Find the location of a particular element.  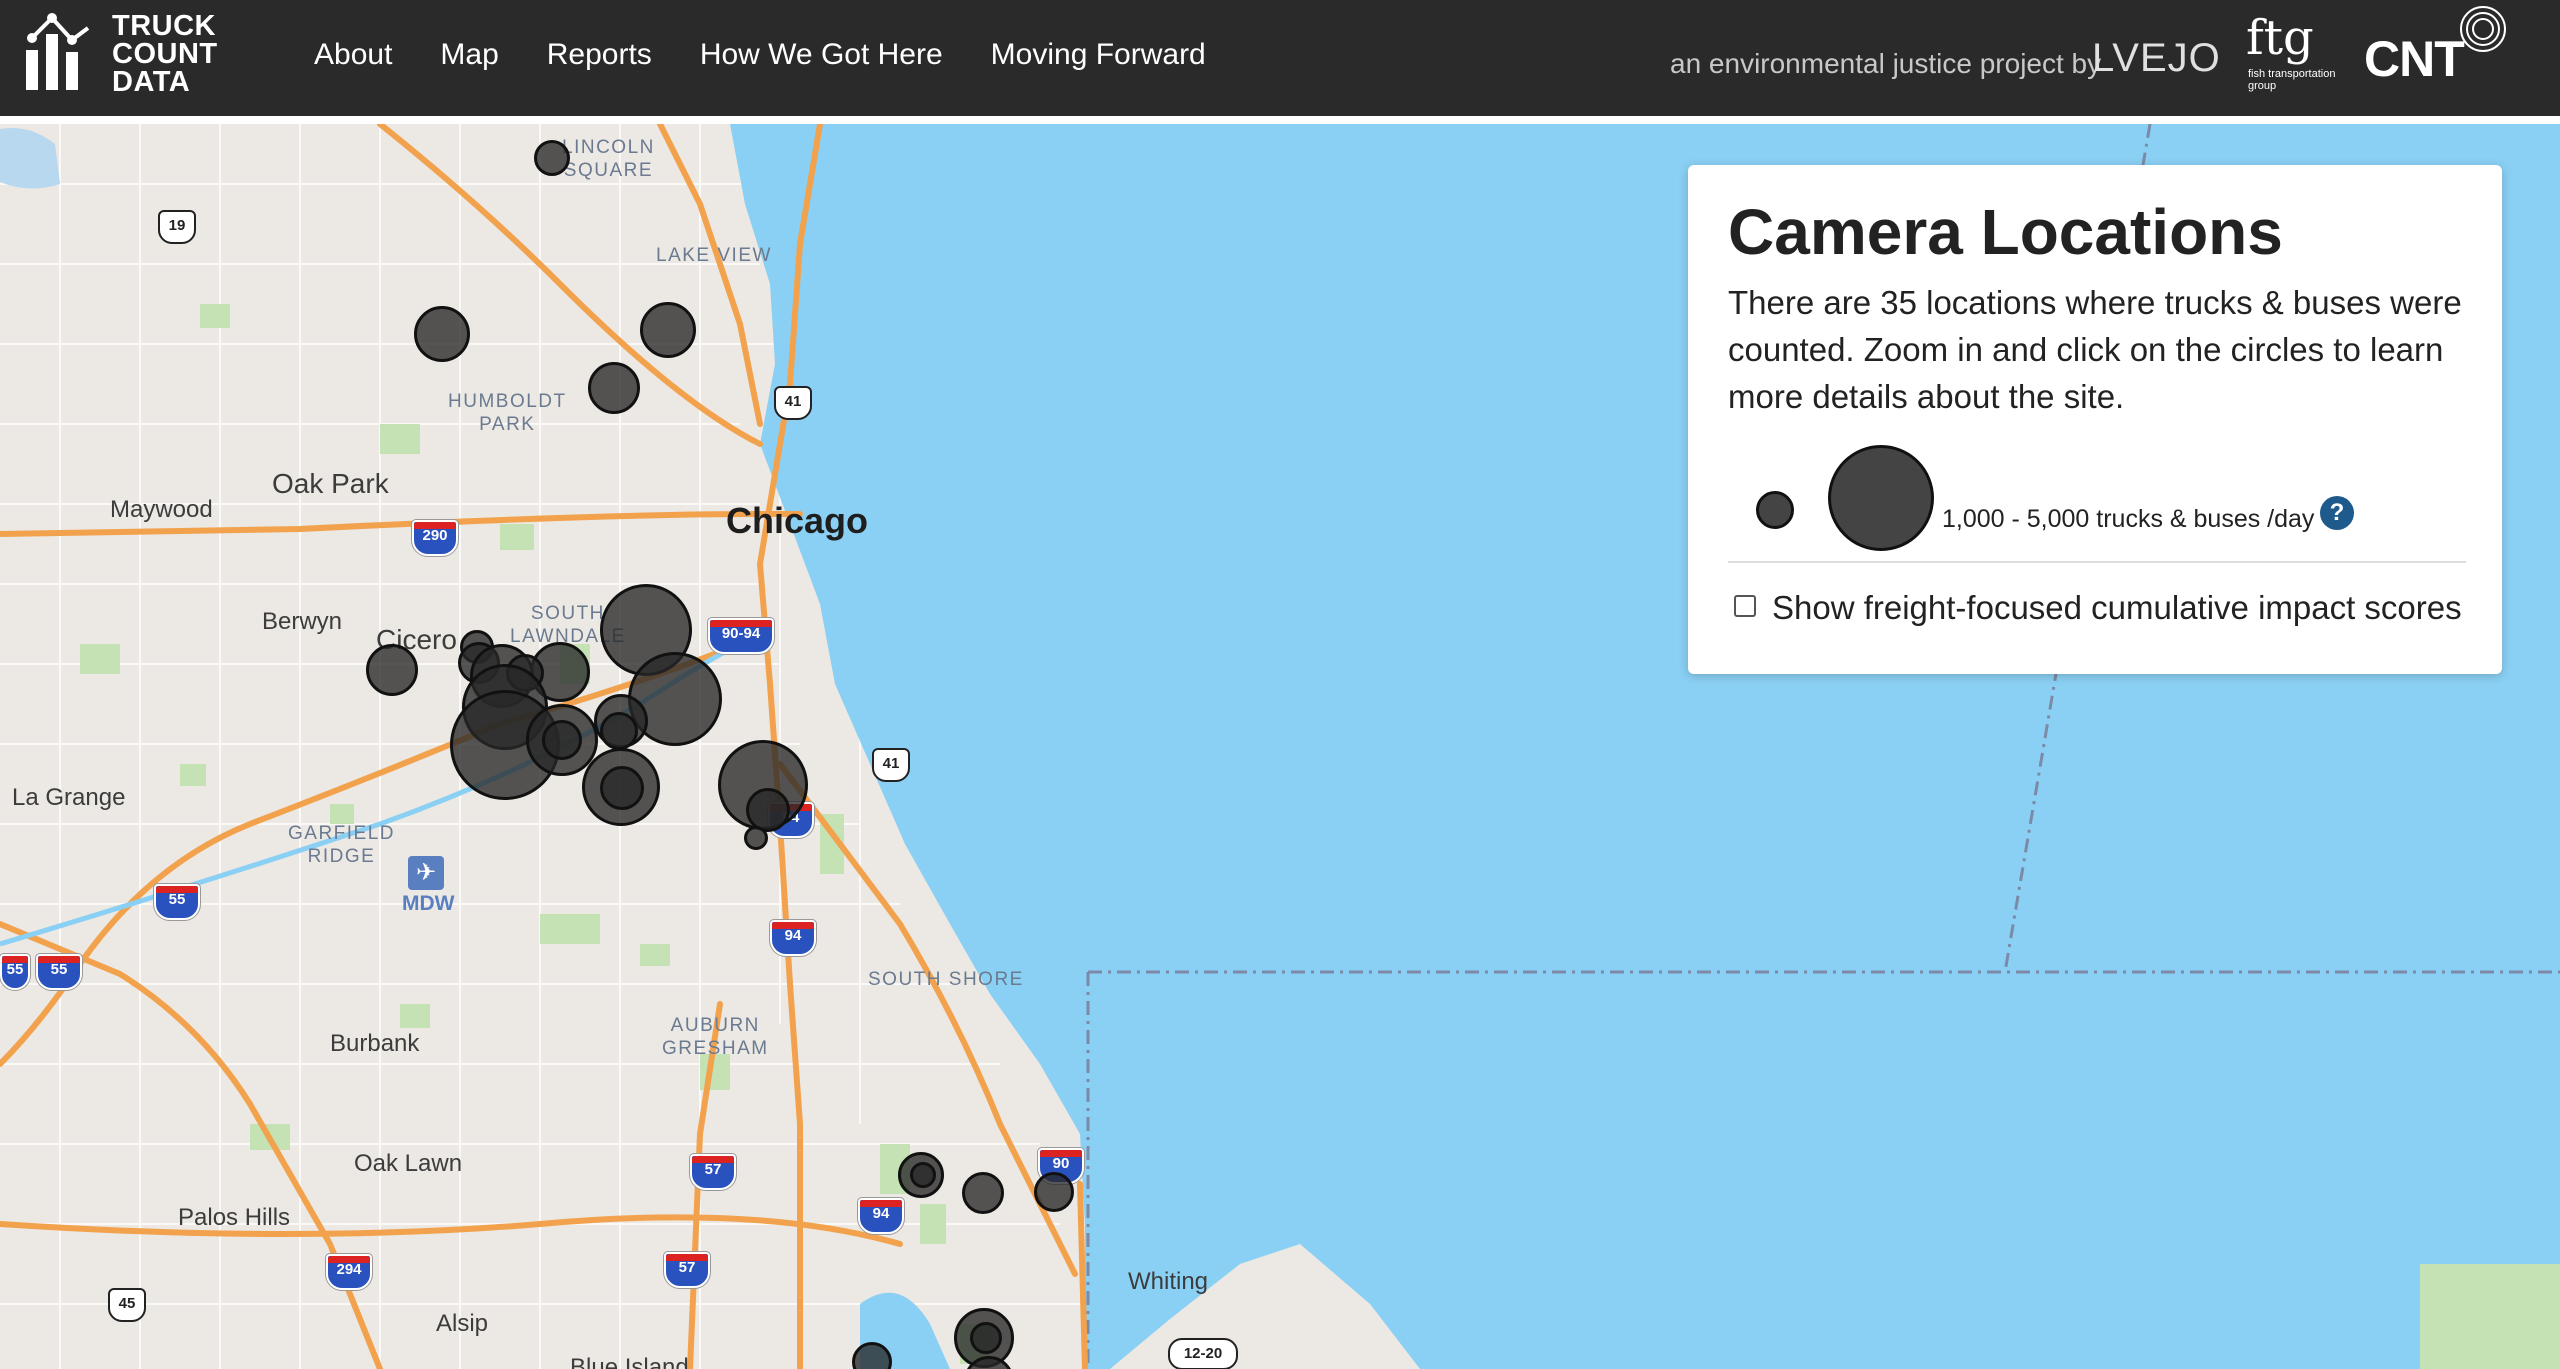

project-tagline: an environmental justice project by is located at coordinates (1886, 63).